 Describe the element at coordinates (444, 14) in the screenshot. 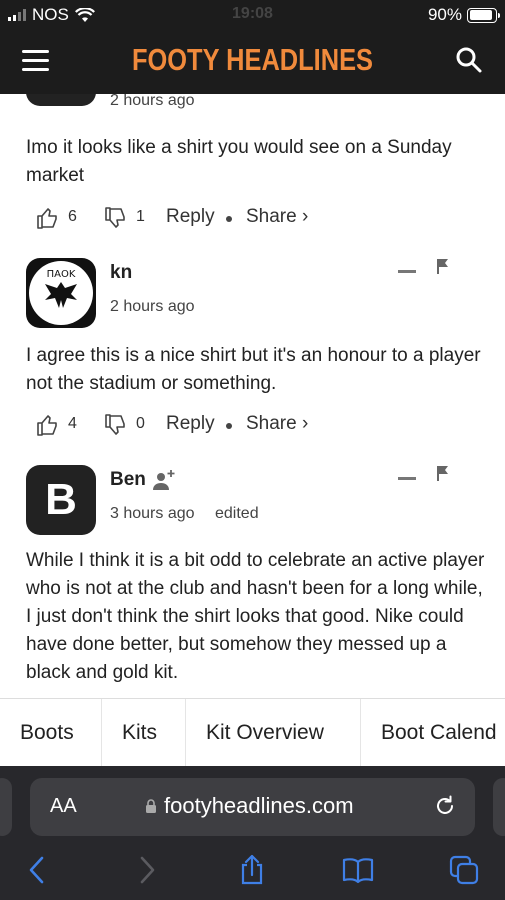

I see `battery-percent: 90%` at that location.